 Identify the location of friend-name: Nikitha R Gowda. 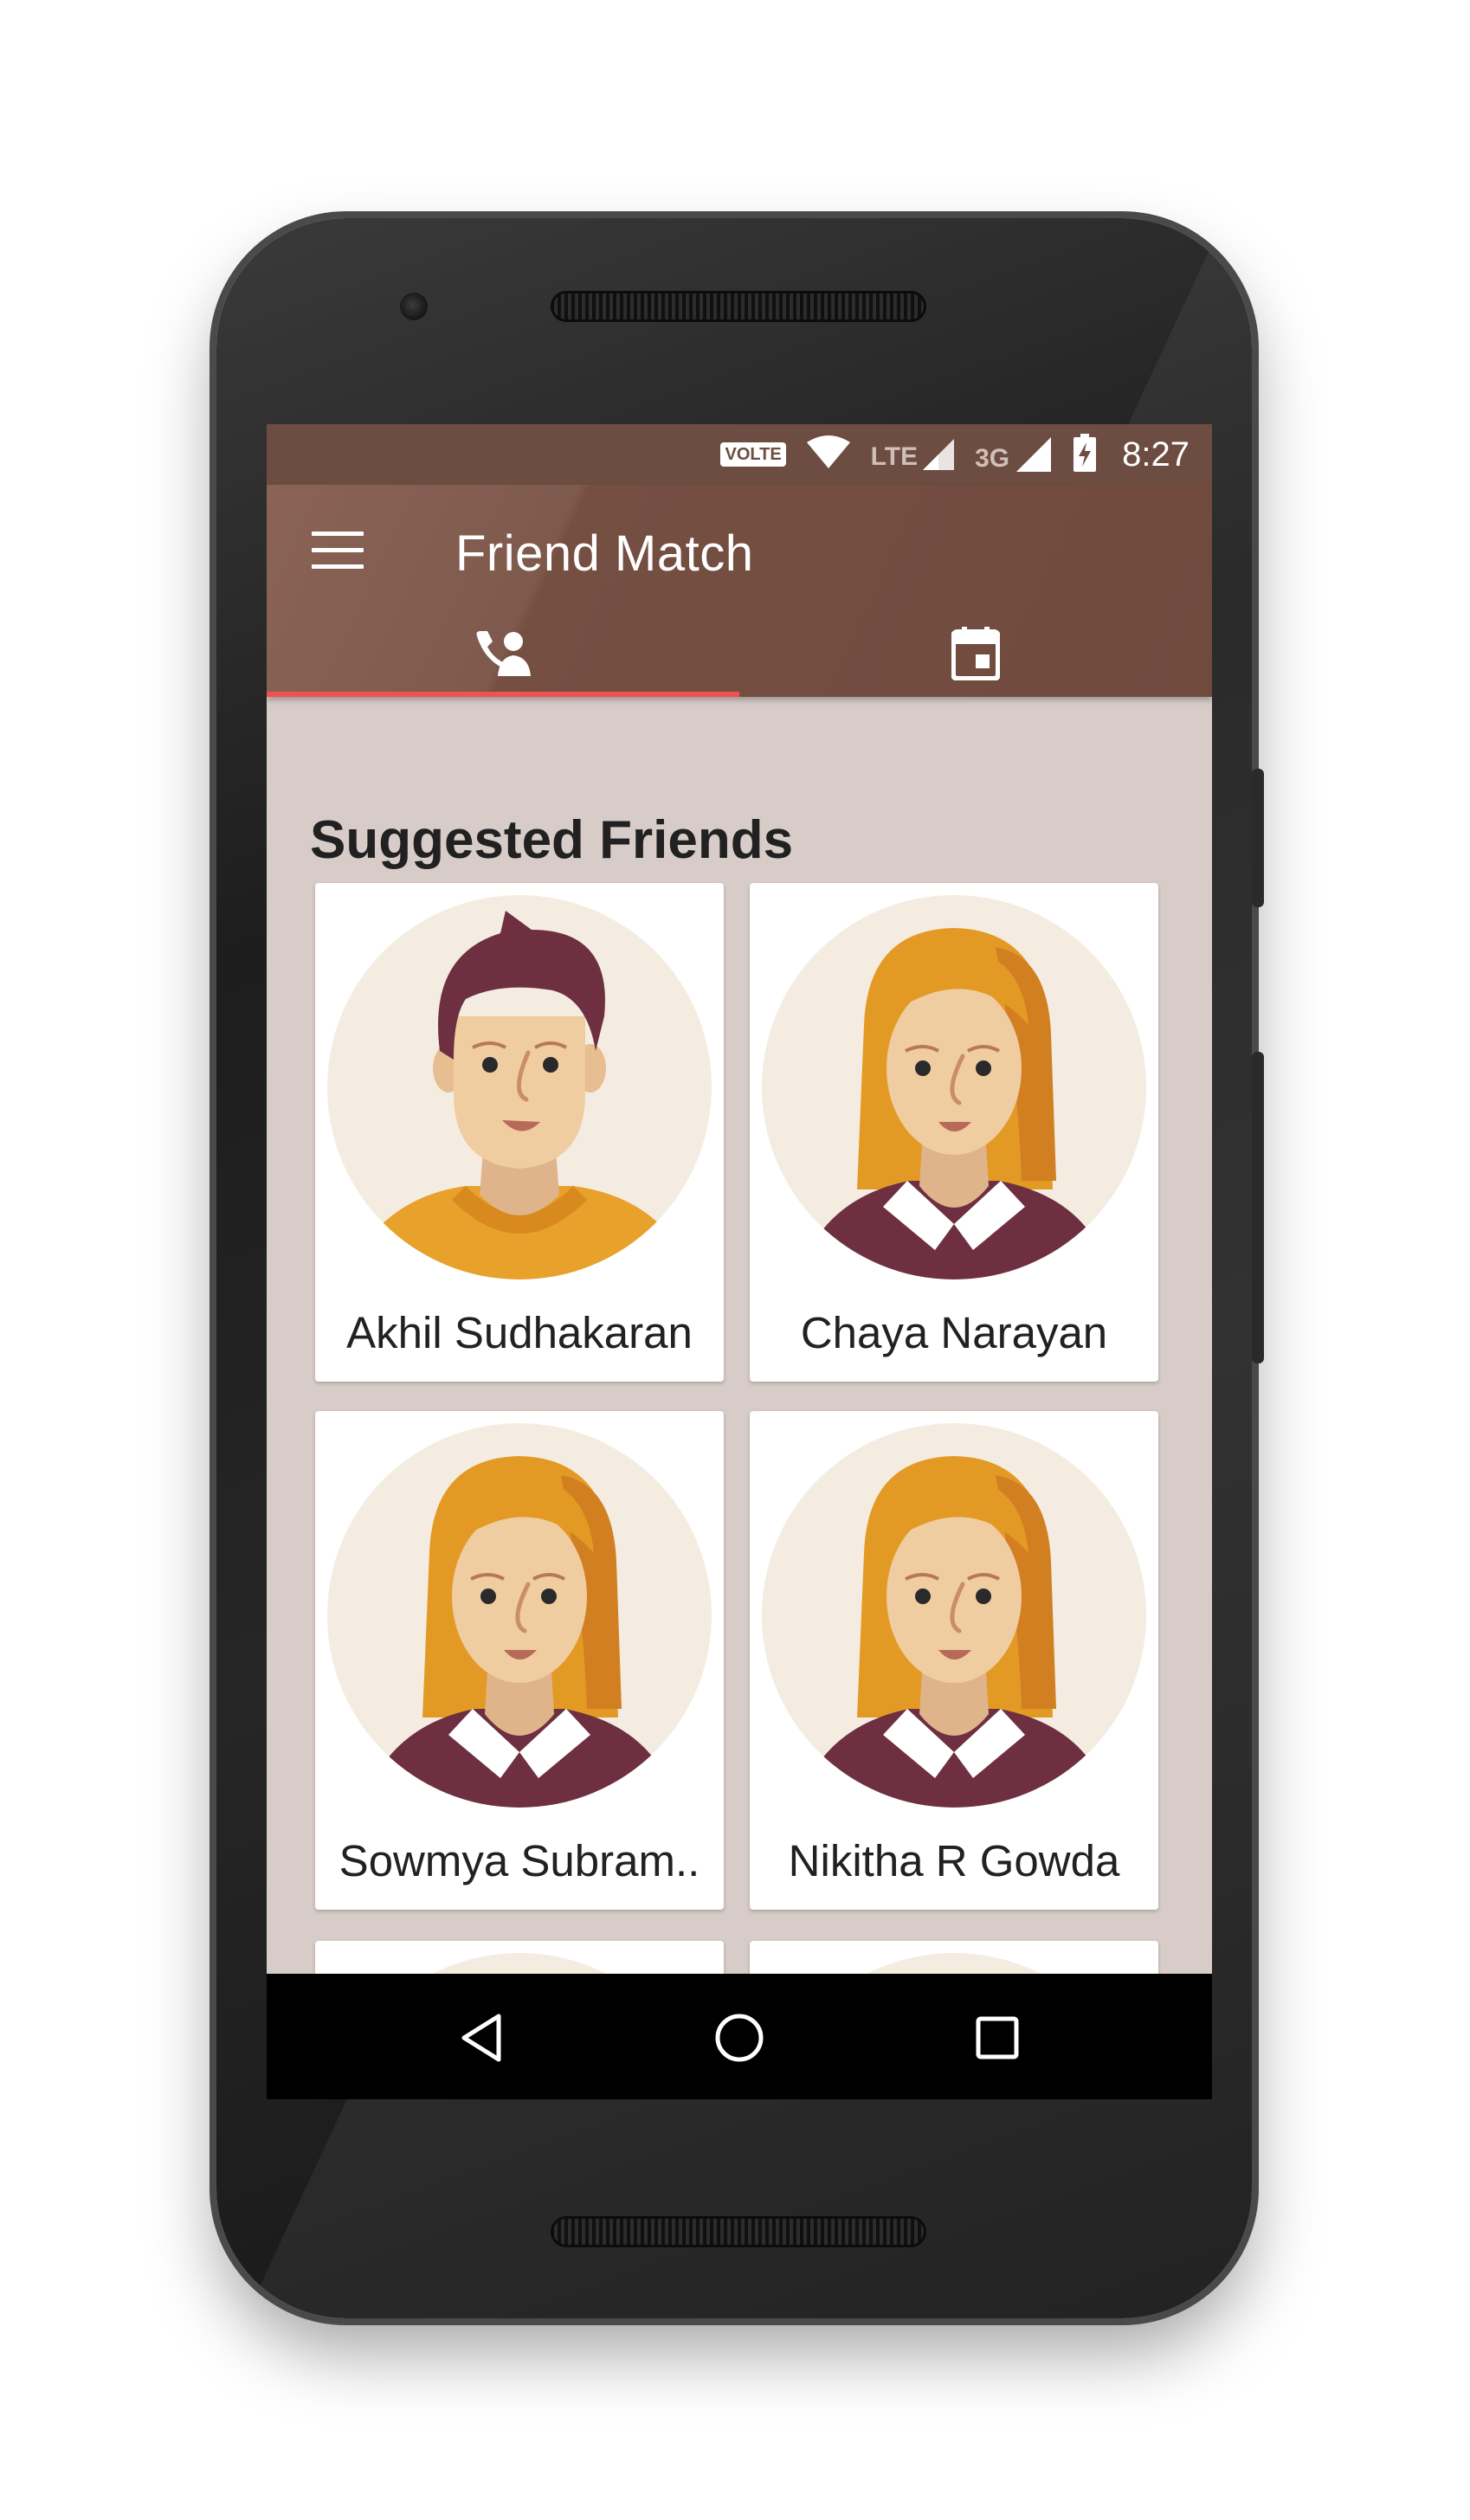
(954, 1860).